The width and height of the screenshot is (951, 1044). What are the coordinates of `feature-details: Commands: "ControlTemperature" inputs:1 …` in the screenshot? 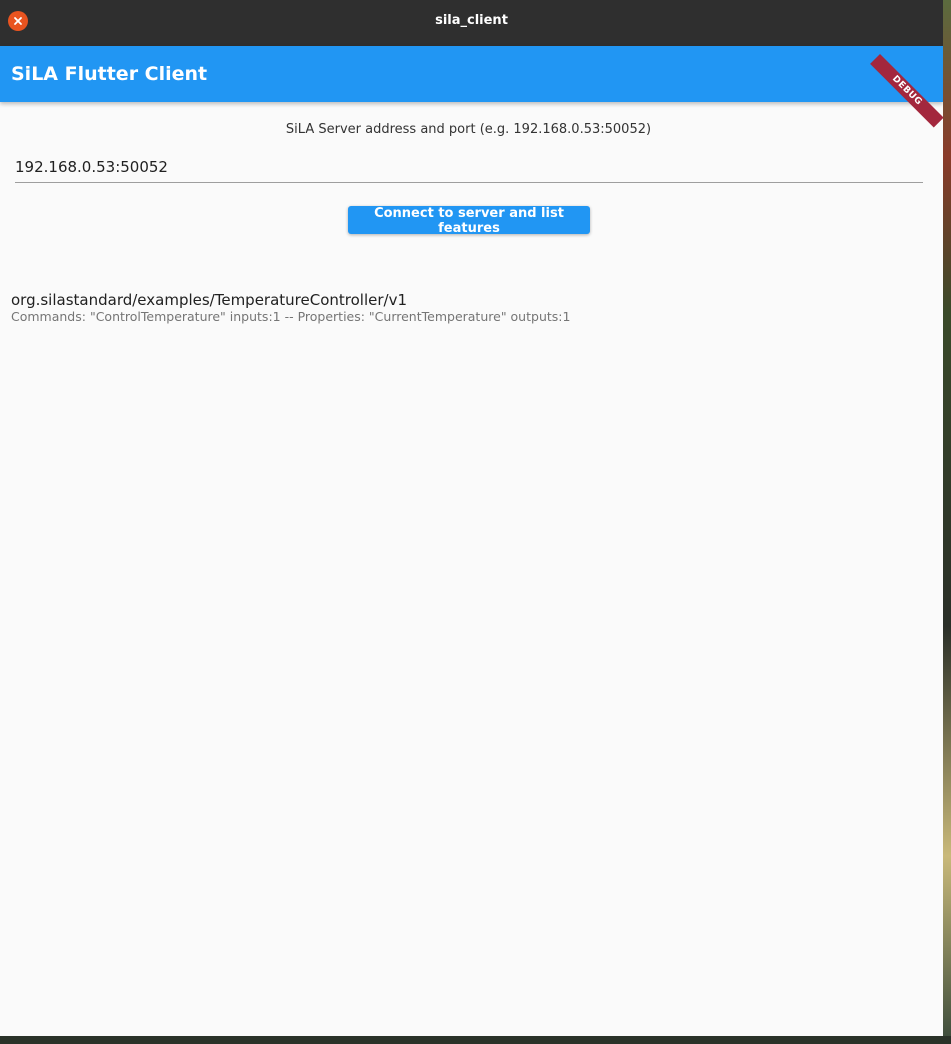 It's located at (291, 316).